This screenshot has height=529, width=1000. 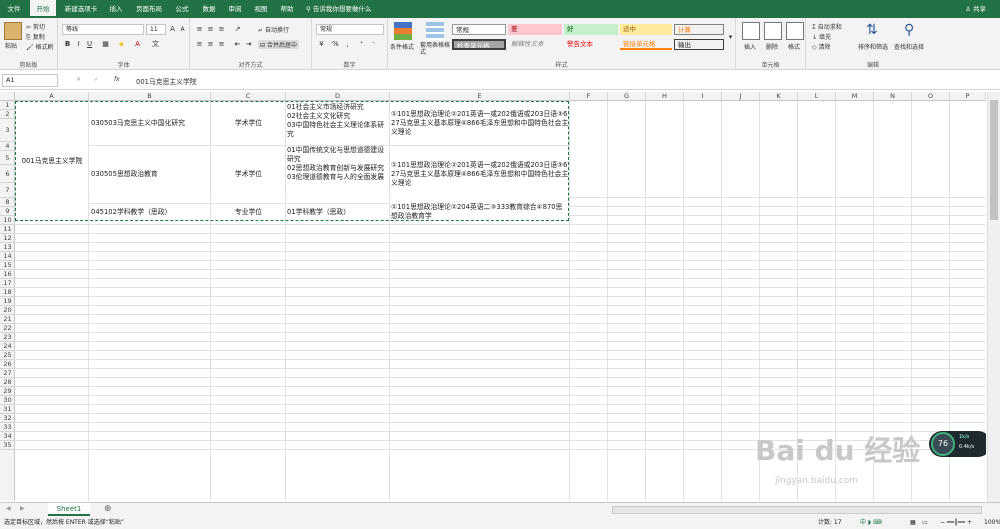 I want to click on column-header: O, so click(x=931, y=96).